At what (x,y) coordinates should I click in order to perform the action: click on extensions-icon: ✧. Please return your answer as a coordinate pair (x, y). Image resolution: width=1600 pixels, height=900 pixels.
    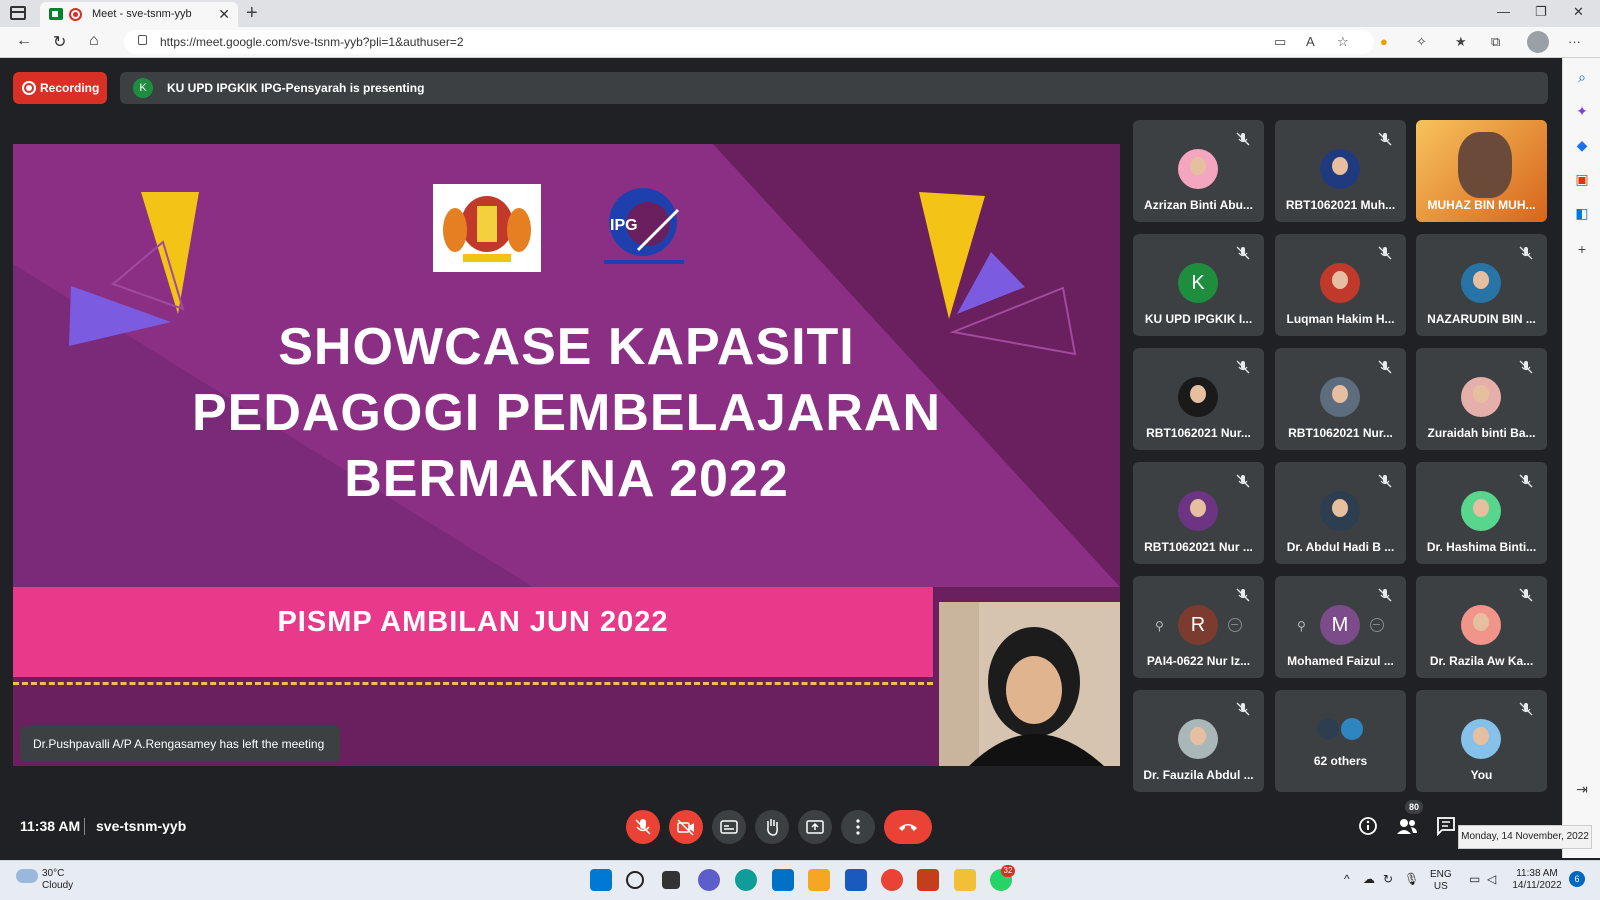
    Looking at the image, I should click on (1421, 42).